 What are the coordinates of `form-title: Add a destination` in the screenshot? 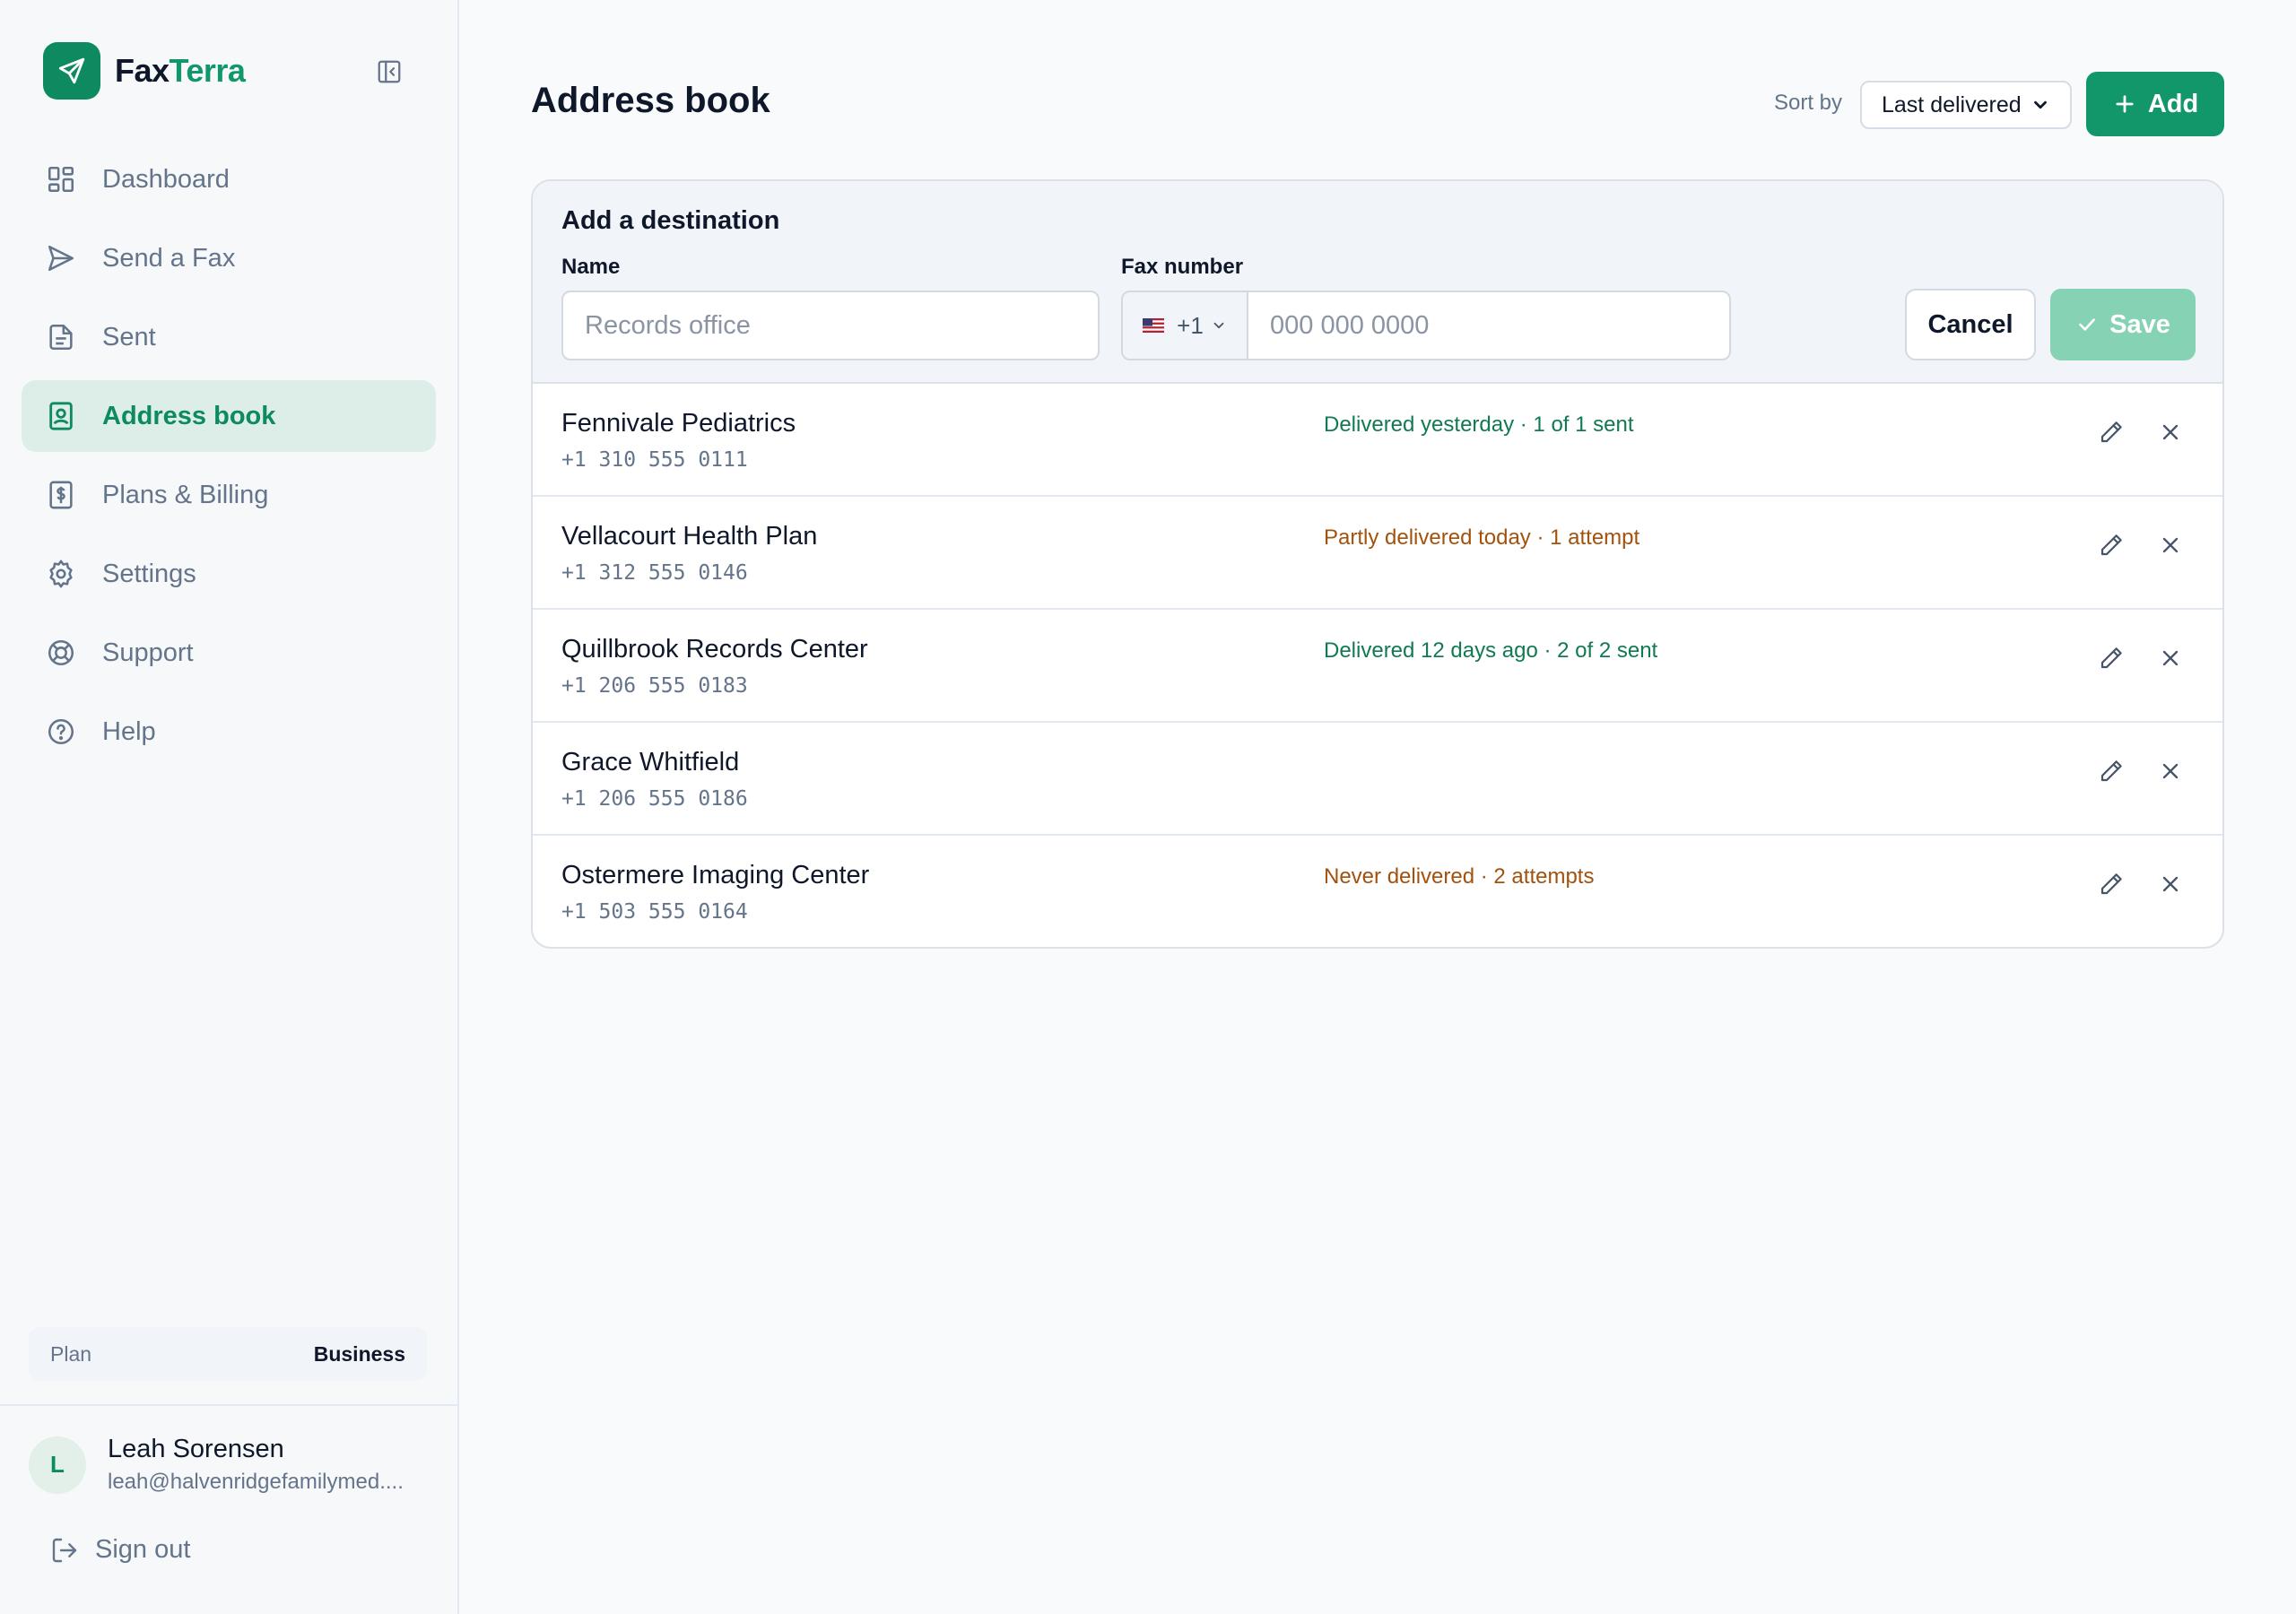 It's located at (670, 220).